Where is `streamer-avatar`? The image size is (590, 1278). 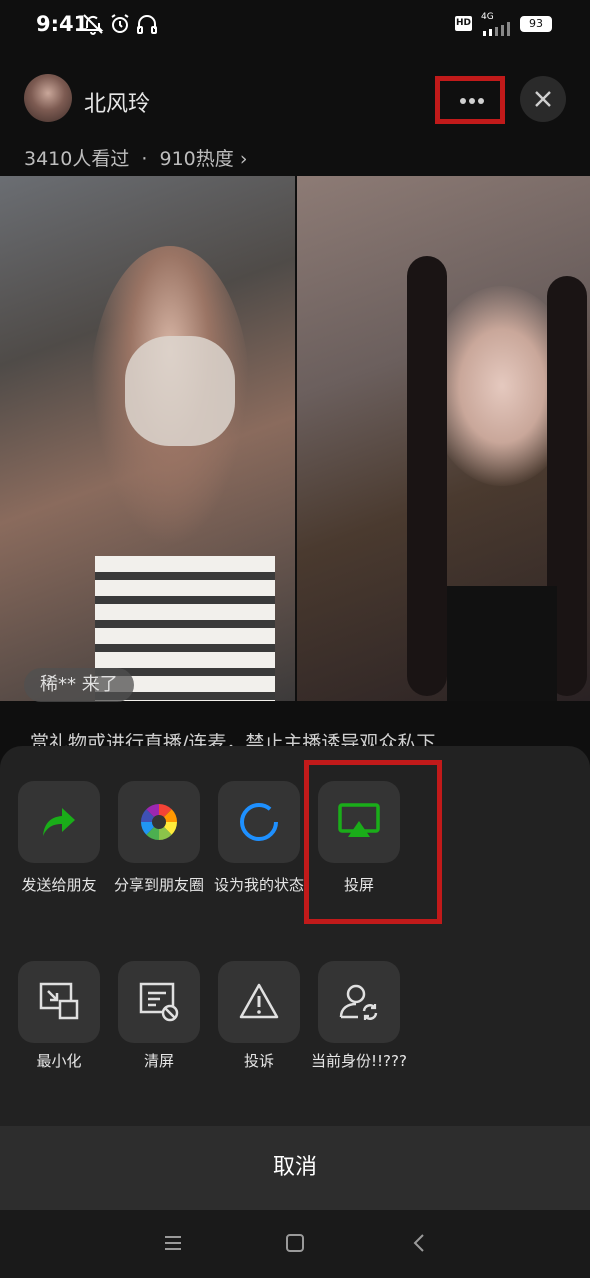 streamer-avatar is located at coordinates (48, 98).